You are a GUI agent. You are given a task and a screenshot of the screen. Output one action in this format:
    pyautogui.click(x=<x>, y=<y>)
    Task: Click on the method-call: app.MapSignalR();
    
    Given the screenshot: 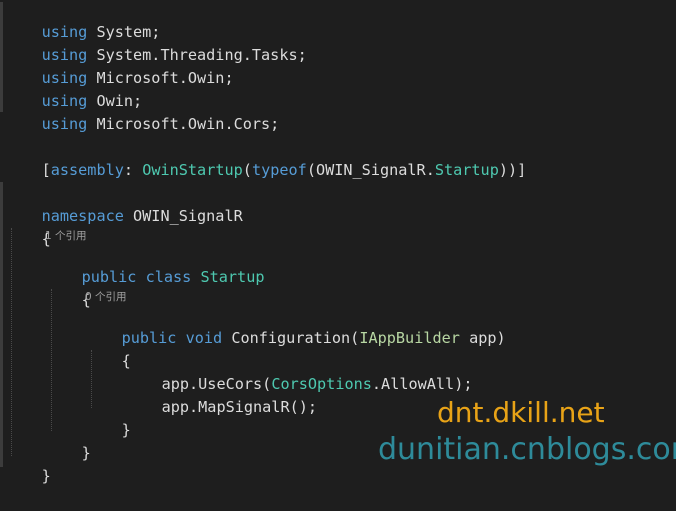 What is the action you would take?
    pyautogui.click(x=239, y=407)
    